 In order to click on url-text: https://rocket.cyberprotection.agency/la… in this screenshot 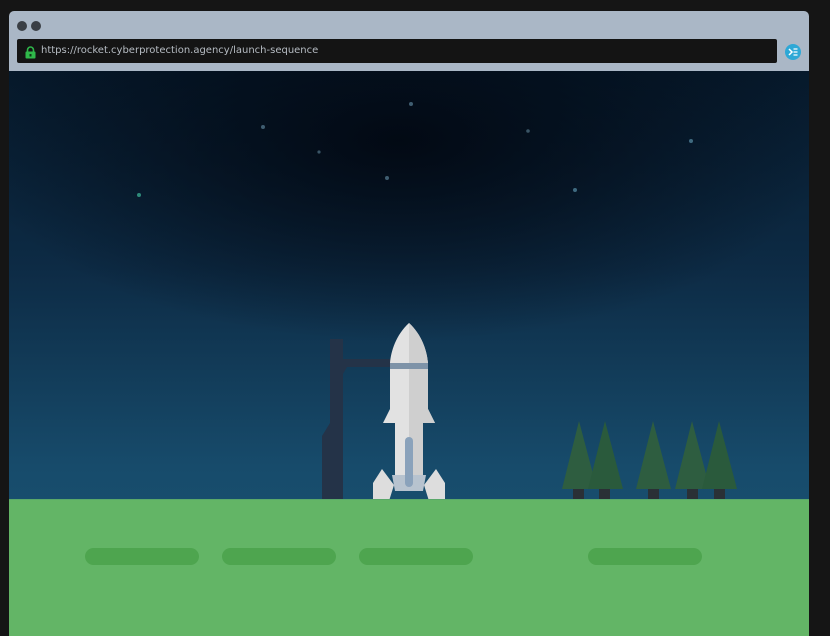, I will do `click(180, 50)`.